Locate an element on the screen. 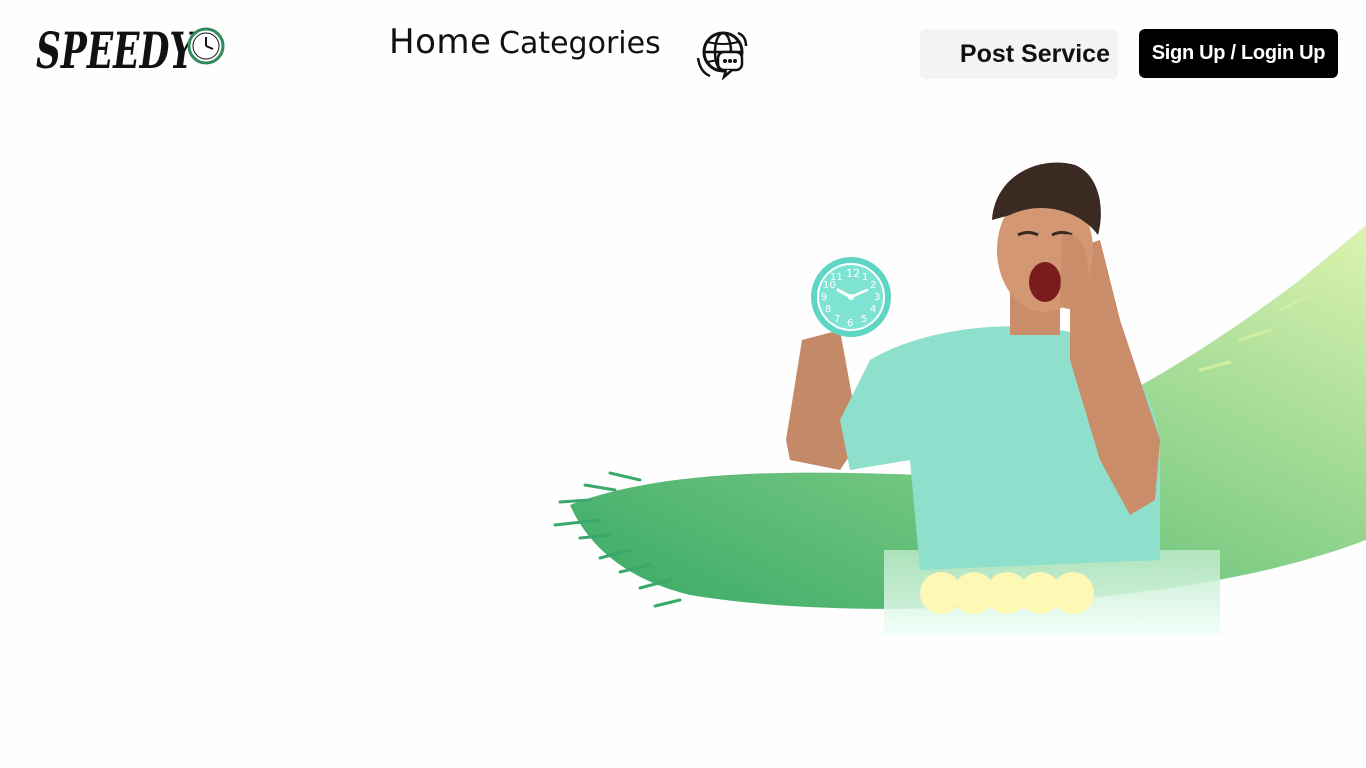  clock-number: 12 is located at coordinates (853, 273).